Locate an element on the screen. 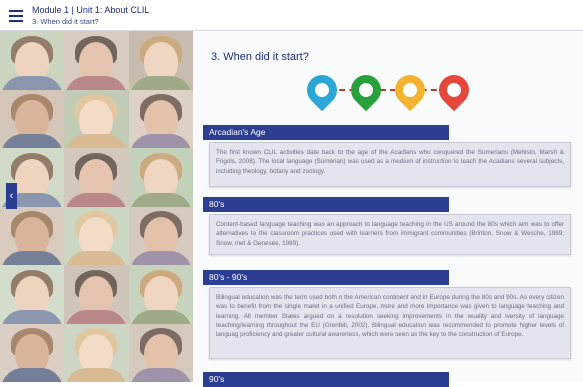 This screenshot has height=387, width=583. collapse-panel-button: ‹ is located at coordinates (11, 196).